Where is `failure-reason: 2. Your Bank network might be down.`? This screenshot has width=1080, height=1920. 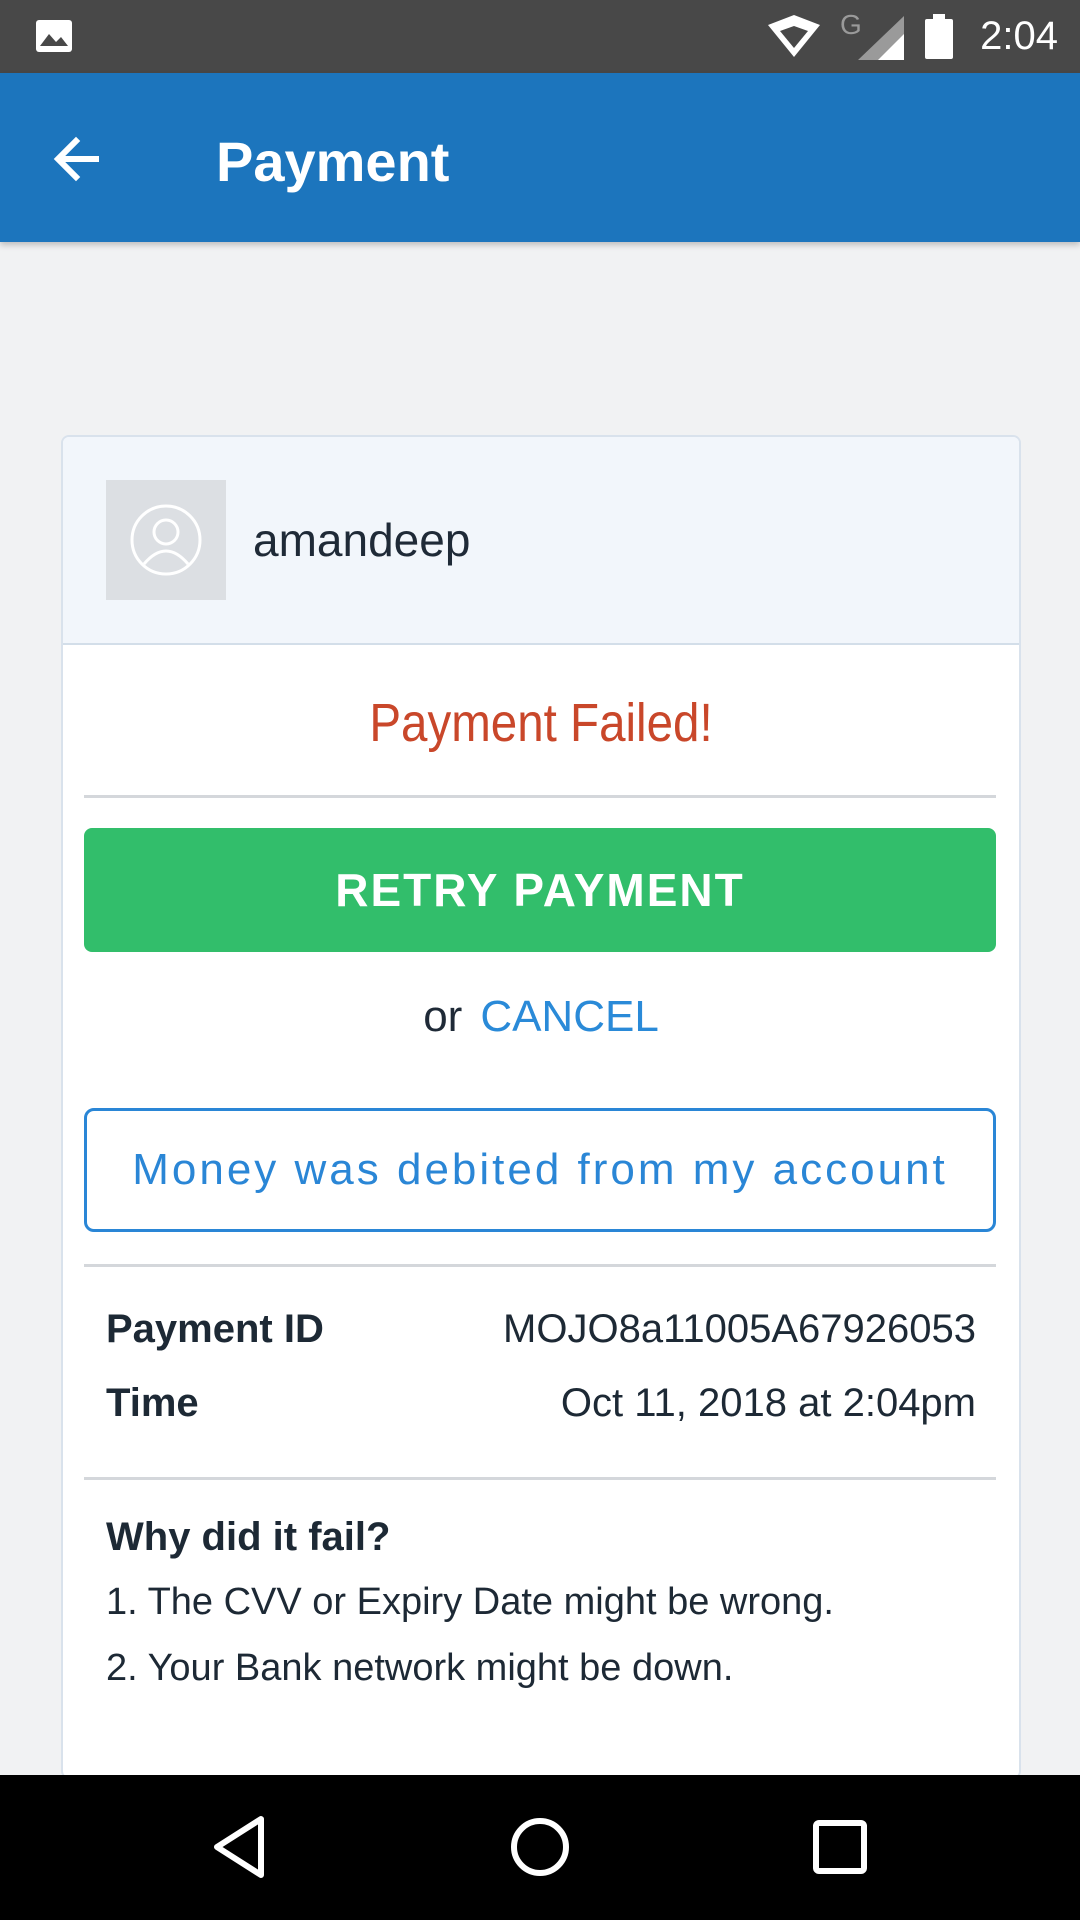
failure-reason: 2. Your Bank network might be down. is located at coordinates (420, 1668).